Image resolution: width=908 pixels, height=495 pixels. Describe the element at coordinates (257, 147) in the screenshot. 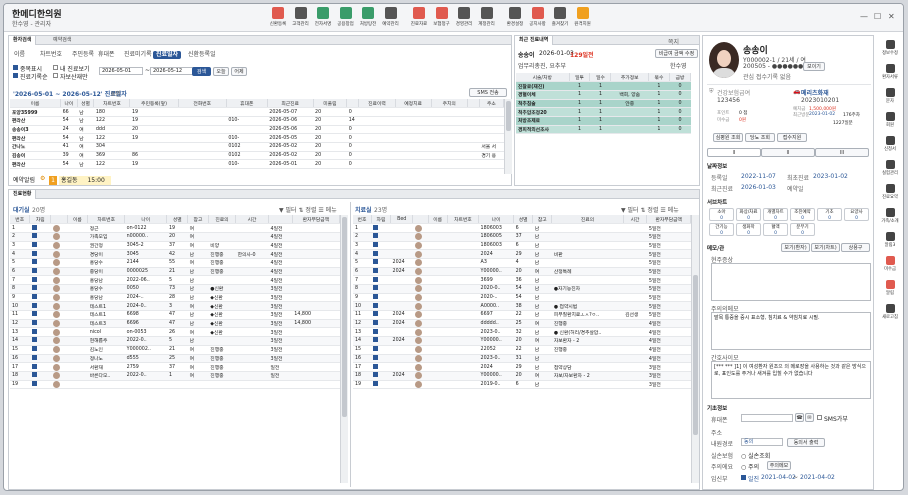

I see `table-row: 간나노 41 여 304 0102 2026-05-02 20 0 서울 서` at that location.